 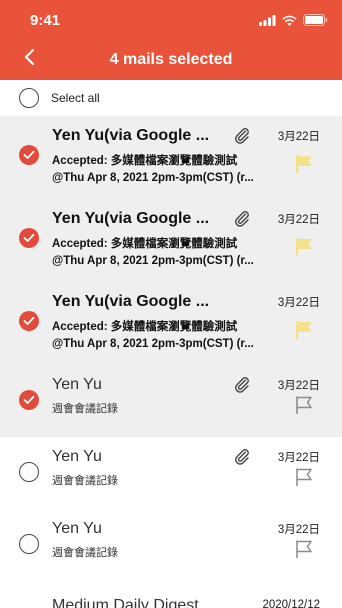 I want to click on select-all-checkbox, so click(x=29, y=98).